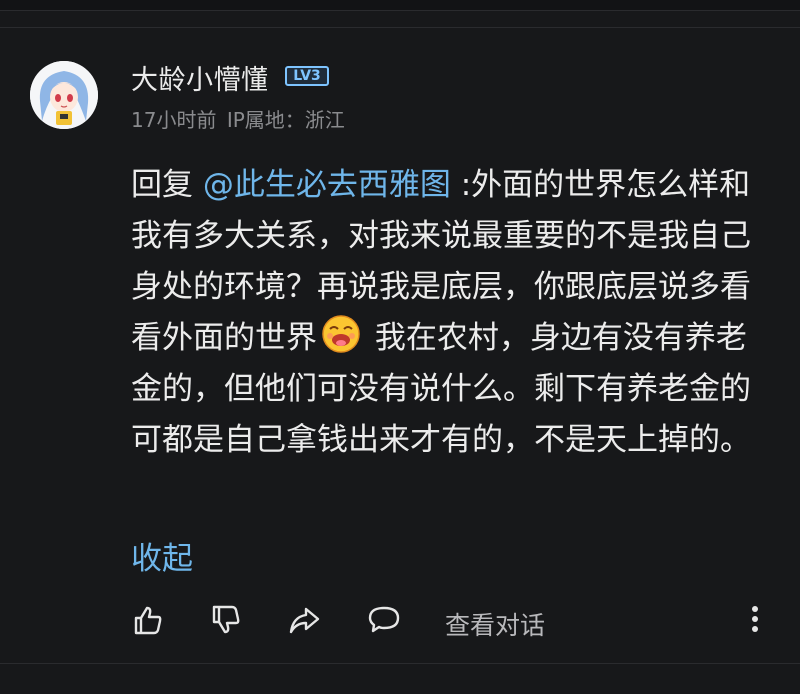  I want to click on divider-bottom, so click(400, 663).